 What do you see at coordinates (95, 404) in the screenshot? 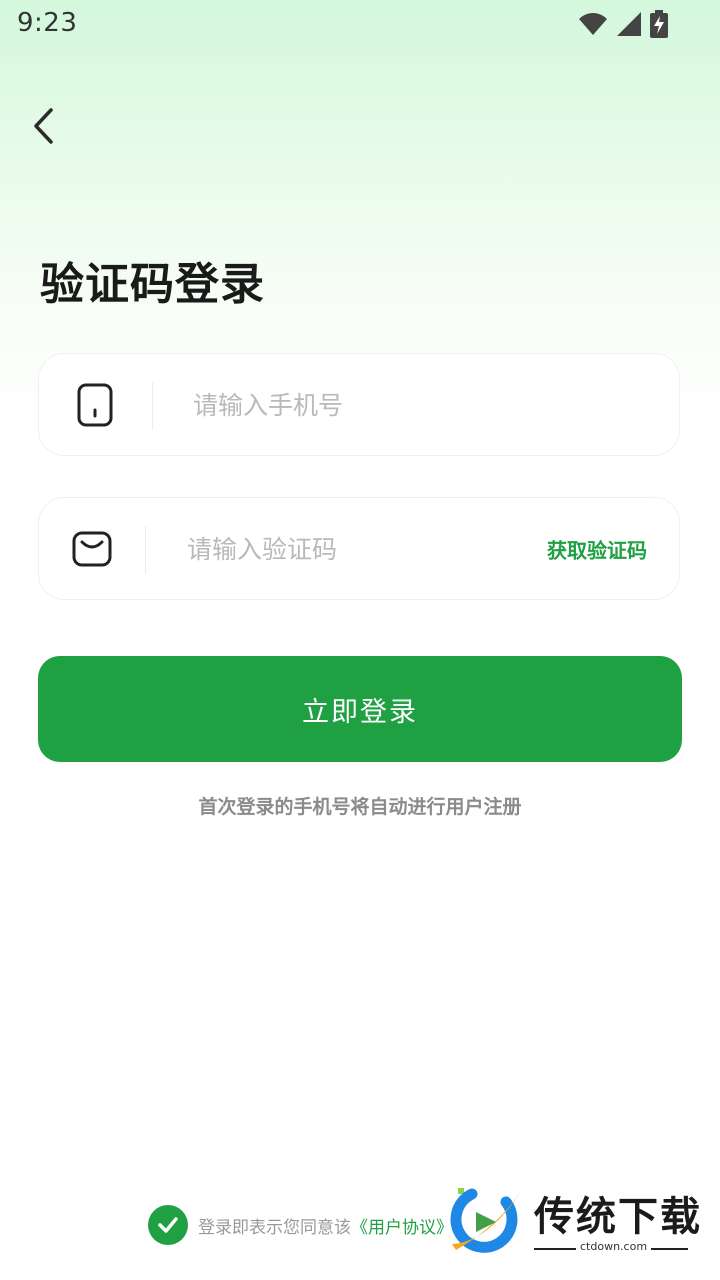
I see `phone-icon` at bounding box center [95, 404].